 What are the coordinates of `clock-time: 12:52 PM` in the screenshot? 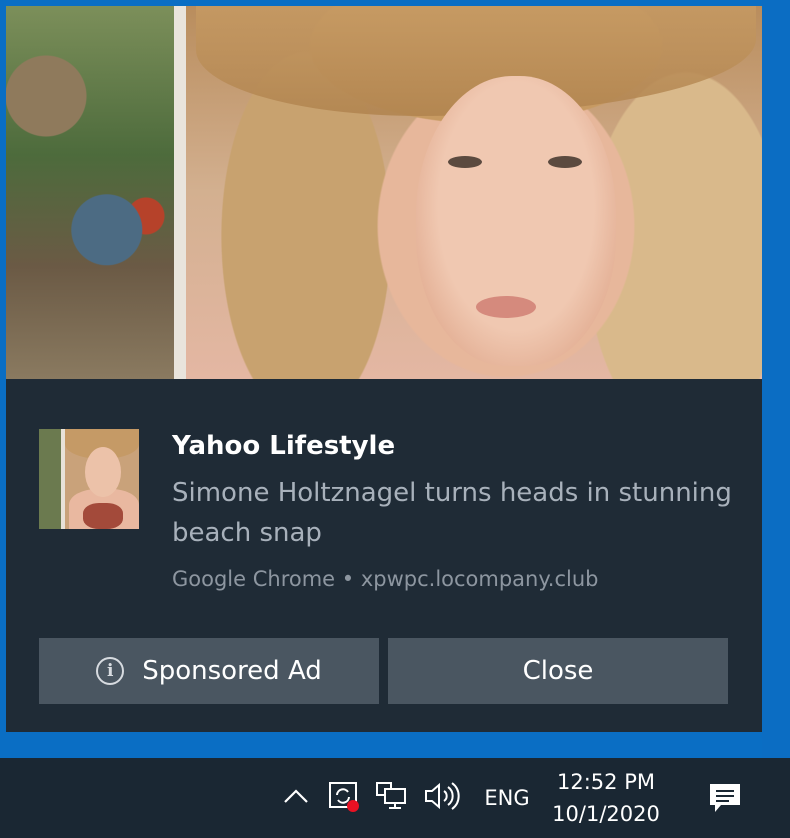 It's located at (606, 782).